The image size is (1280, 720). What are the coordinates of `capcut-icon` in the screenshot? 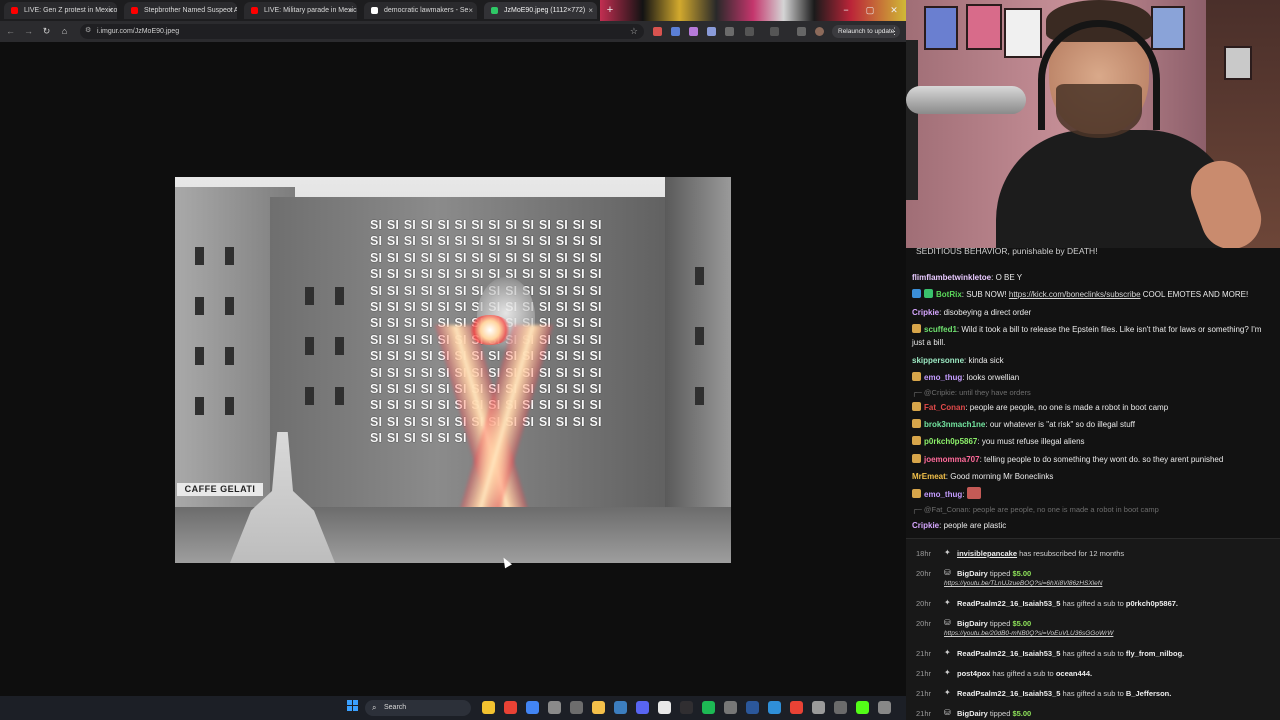 It's located at (664, 707).